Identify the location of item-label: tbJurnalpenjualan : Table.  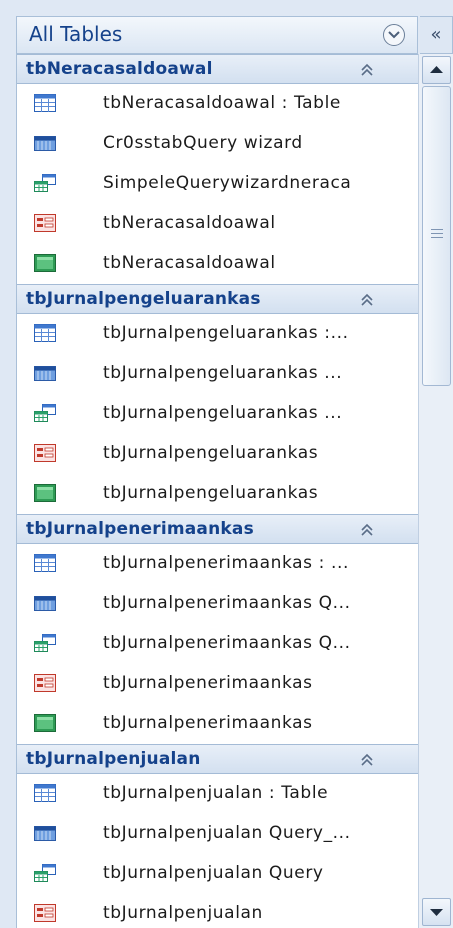
(216, 793).